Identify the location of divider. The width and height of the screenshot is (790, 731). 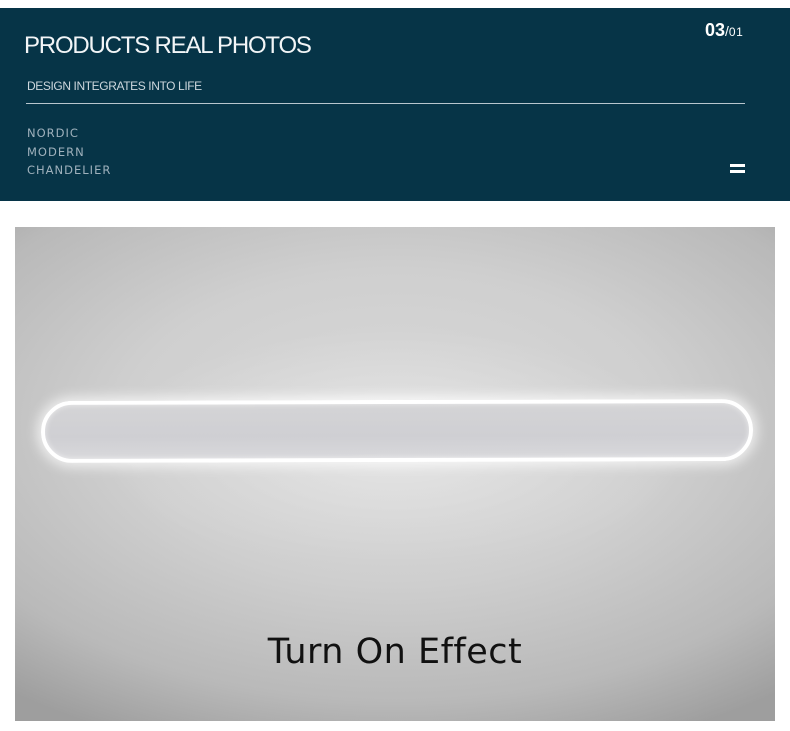
(385, 103).